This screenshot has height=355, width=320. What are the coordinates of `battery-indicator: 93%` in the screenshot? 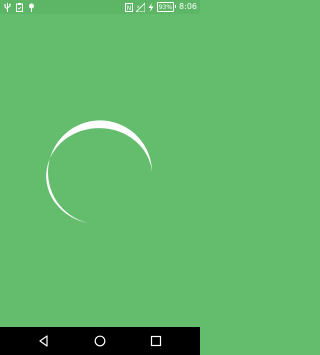 It's located at (166, 7).